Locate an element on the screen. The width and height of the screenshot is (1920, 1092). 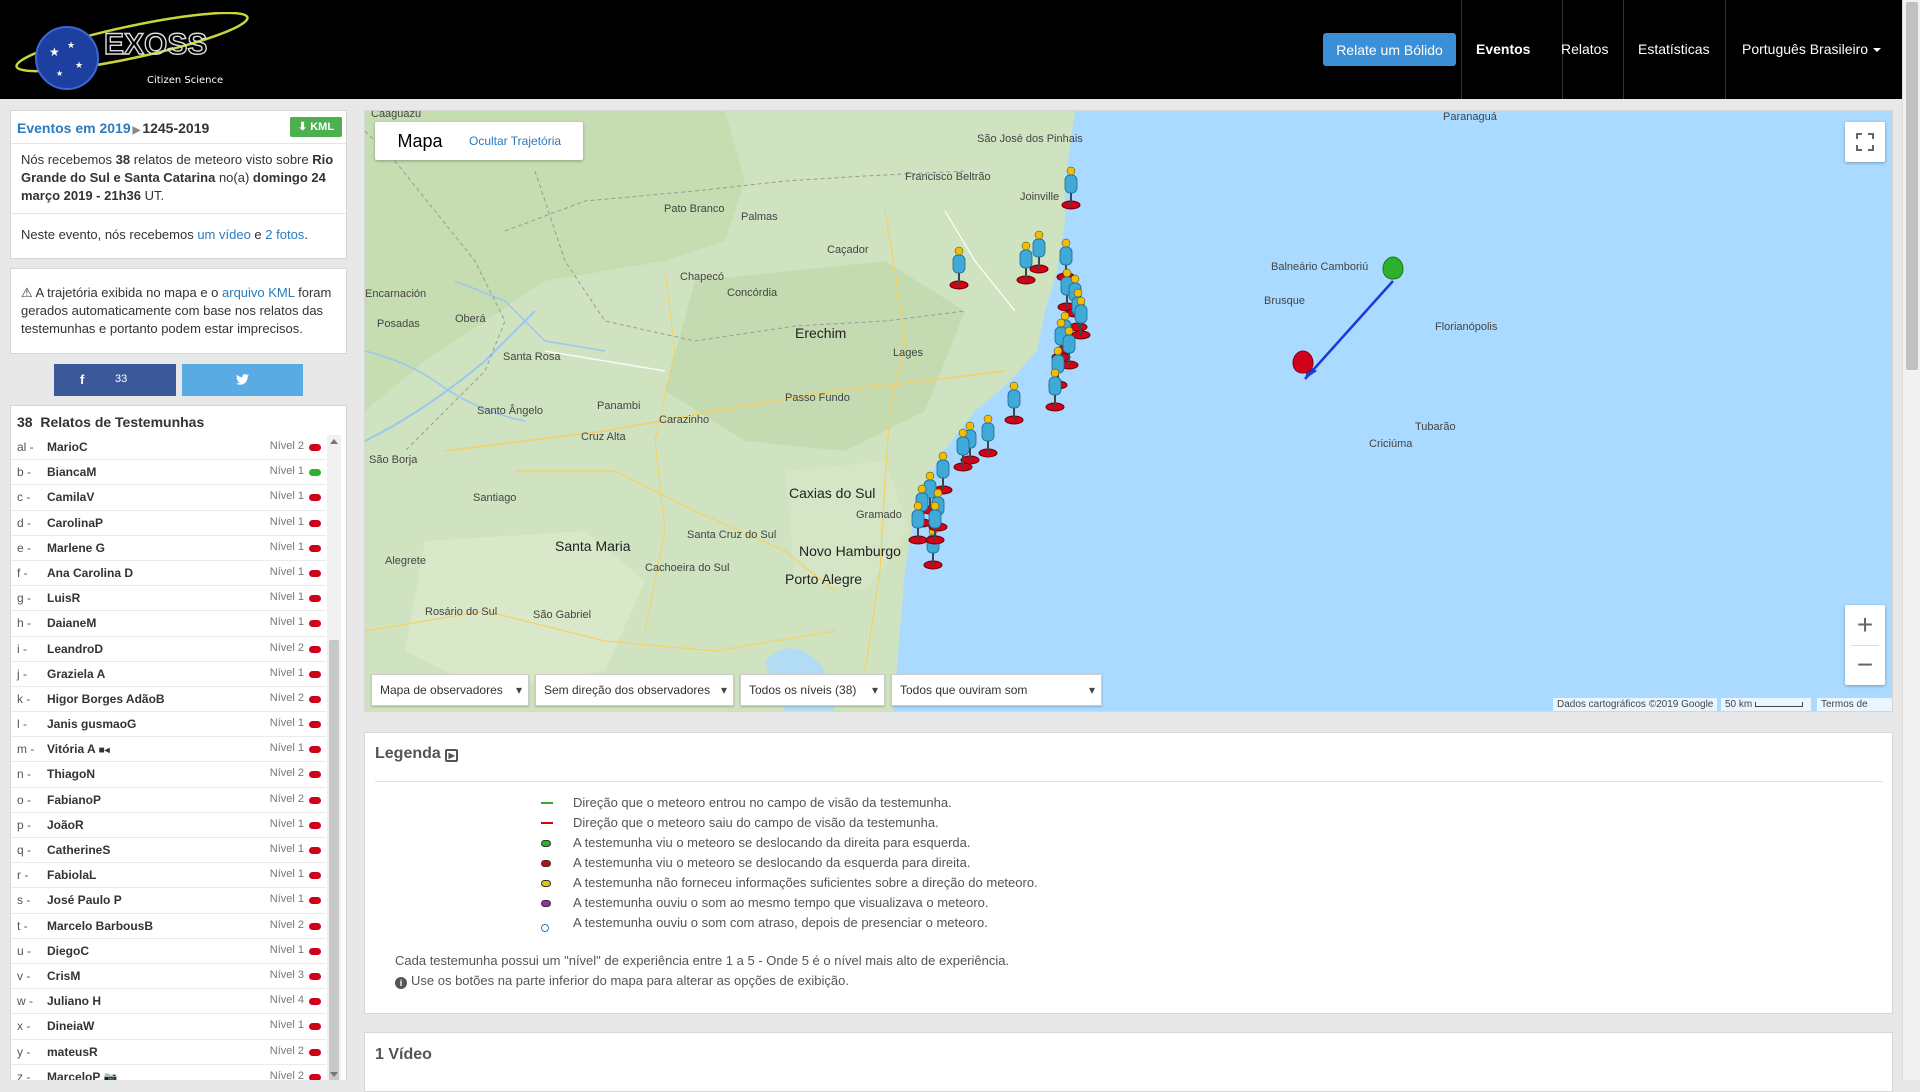
witness-list-scrollbar is located at coordinates (334, 757).